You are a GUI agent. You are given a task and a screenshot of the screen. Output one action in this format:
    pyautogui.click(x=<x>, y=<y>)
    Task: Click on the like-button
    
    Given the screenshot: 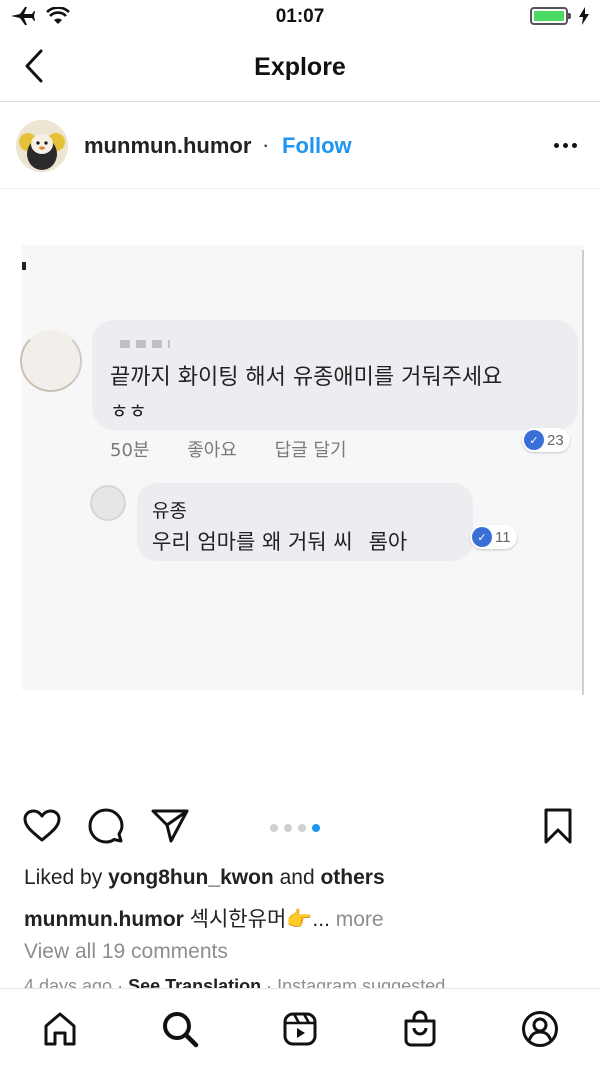 What is the action you would take?
    pyautogui.click(x=42, y=826)
    